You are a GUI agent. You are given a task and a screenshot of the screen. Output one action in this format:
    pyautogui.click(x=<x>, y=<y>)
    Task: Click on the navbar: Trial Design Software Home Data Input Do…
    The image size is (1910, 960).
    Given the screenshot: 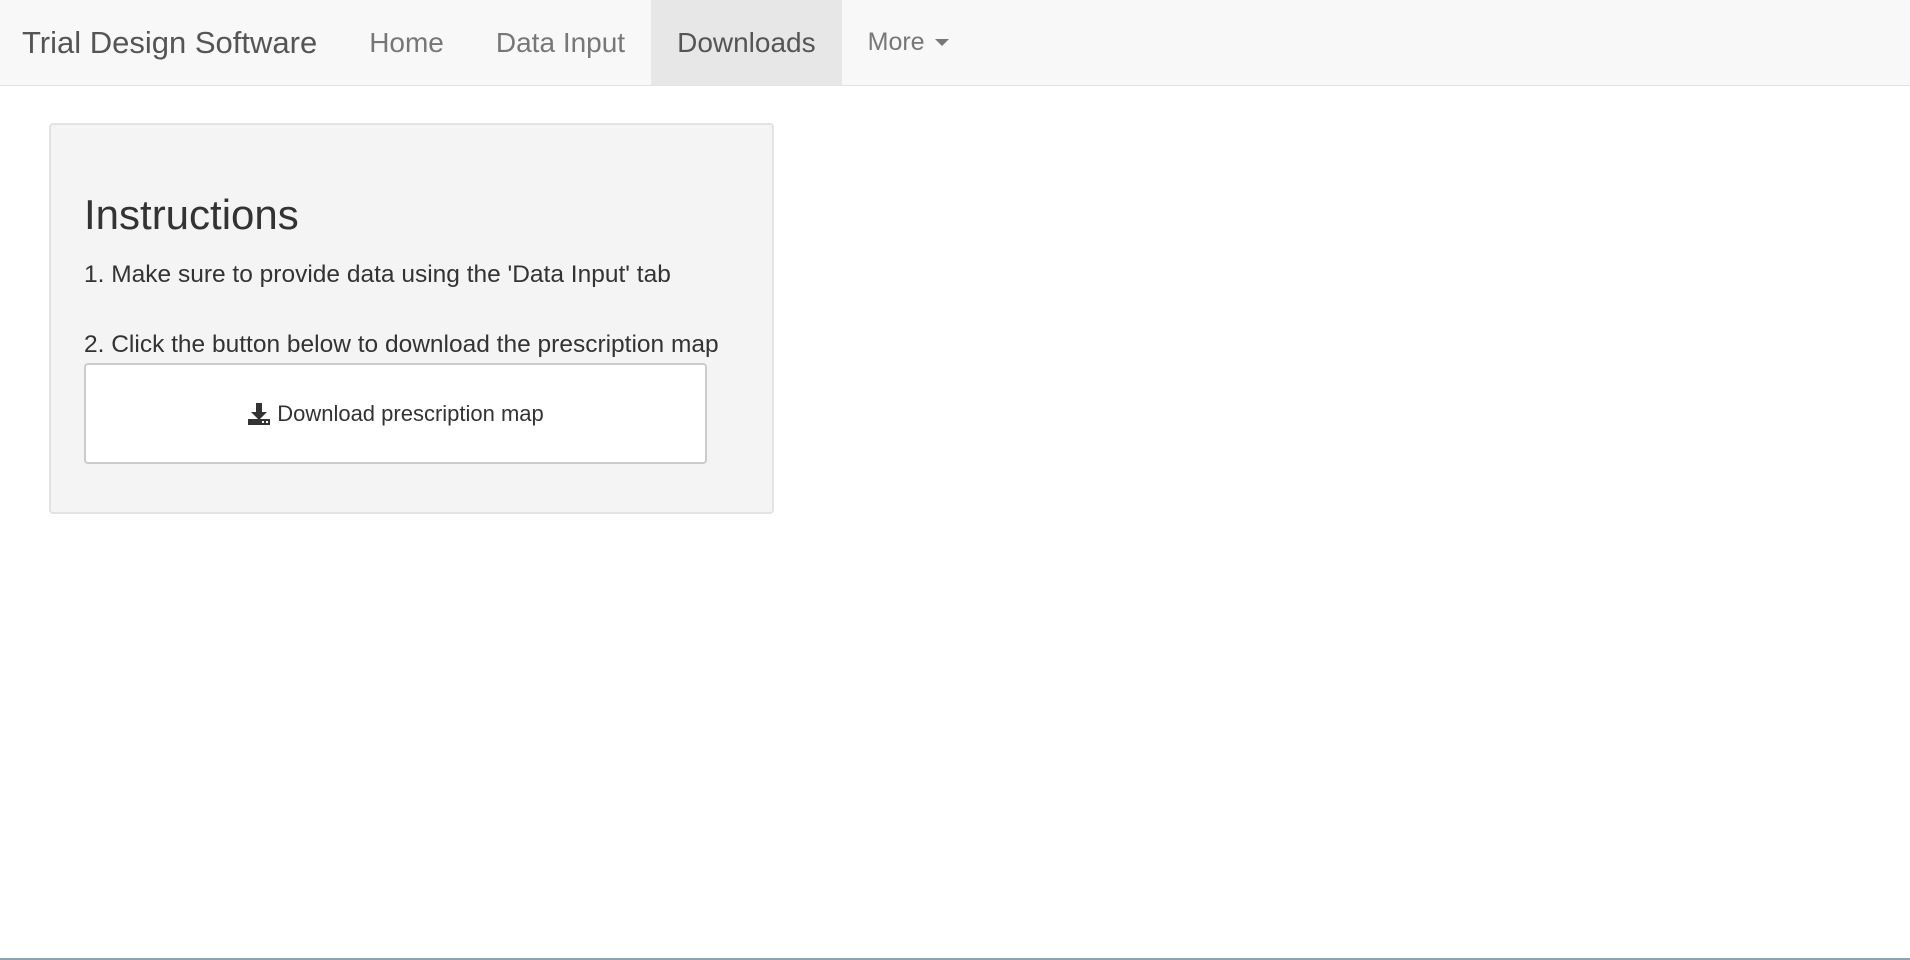 What is the action you would take?
    pyautogui.click(x=955, y=43)
    